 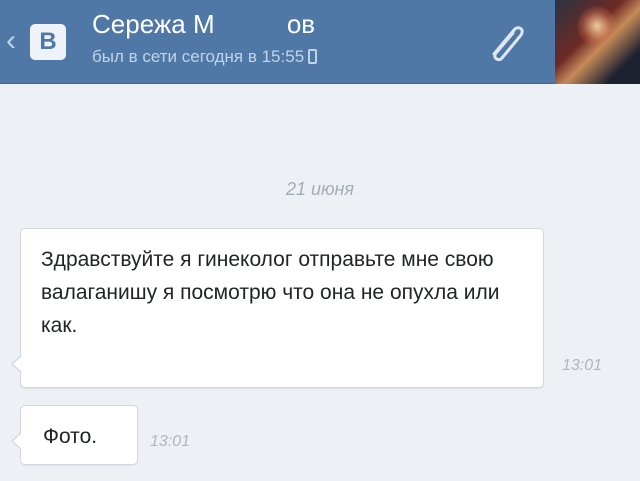 I want to click on avatar-photo, so click(x=597, y=26).